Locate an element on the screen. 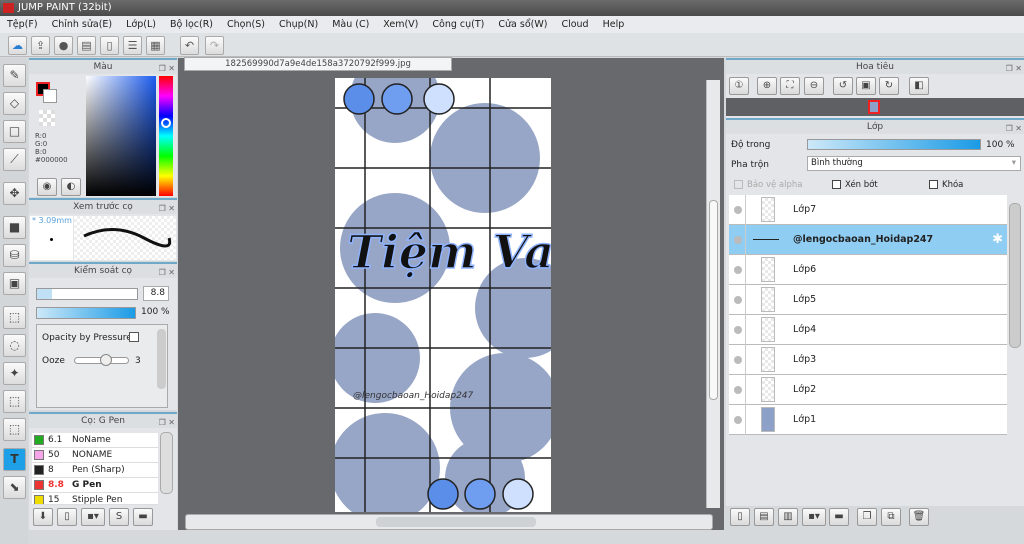 This screenshot has width=1024, height=544. copy-brush-dropdown-icon: ▪▾ is located at coordinates (93, 517).